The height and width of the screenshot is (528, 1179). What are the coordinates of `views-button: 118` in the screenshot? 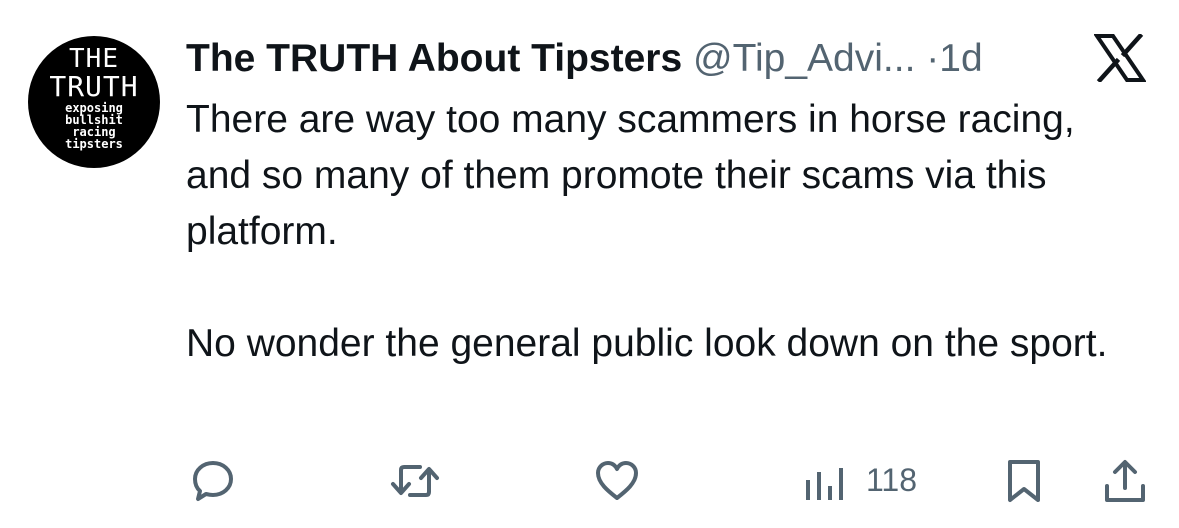 It's located at (870, 481).